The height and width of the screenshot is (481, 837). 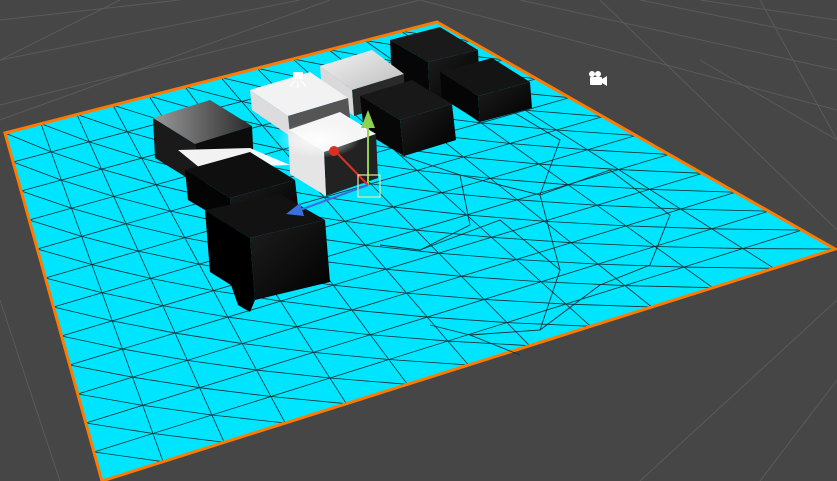 I want to click on gizmo-x-arrow, so click(x=334, y=151).